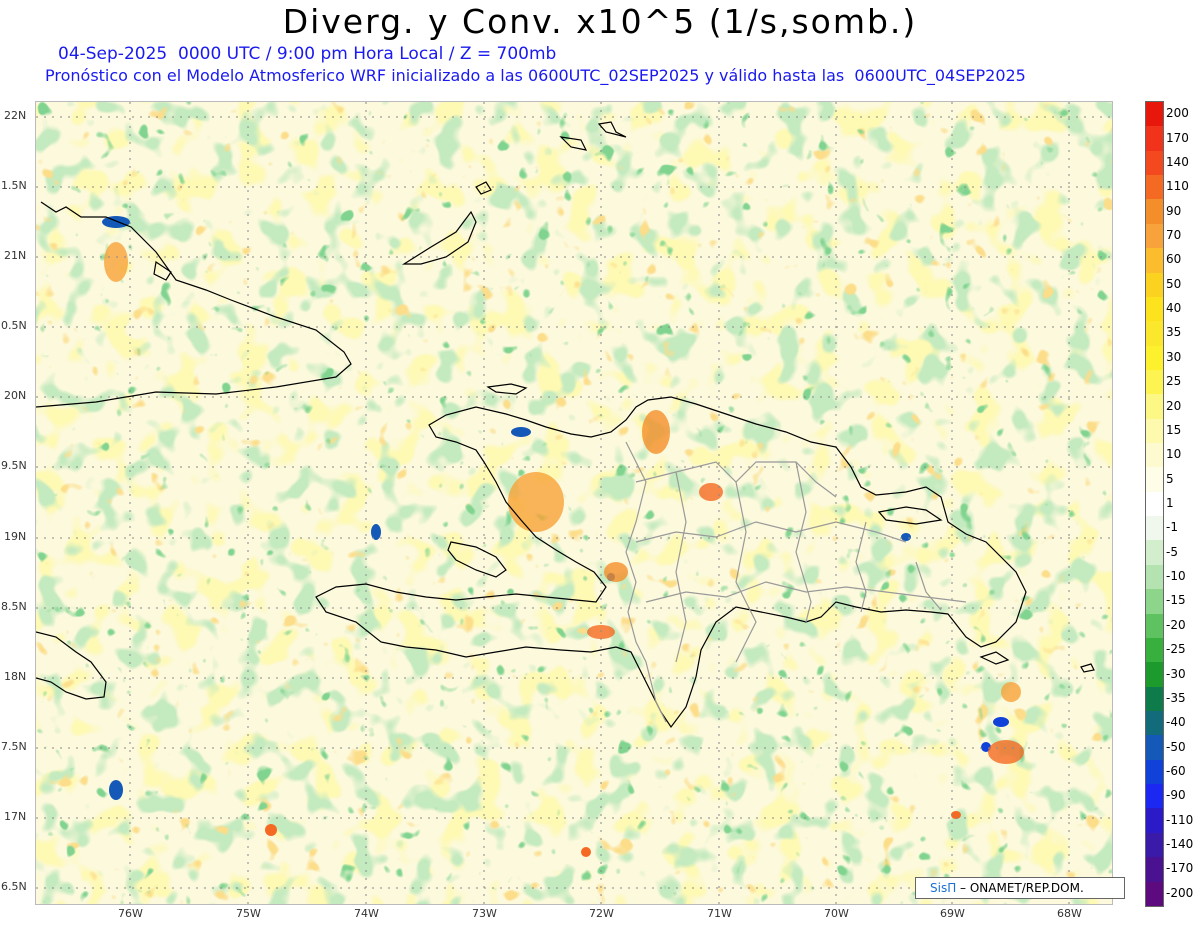  I want to click on colorbar-tick-label: 70, so click(1174, 235).